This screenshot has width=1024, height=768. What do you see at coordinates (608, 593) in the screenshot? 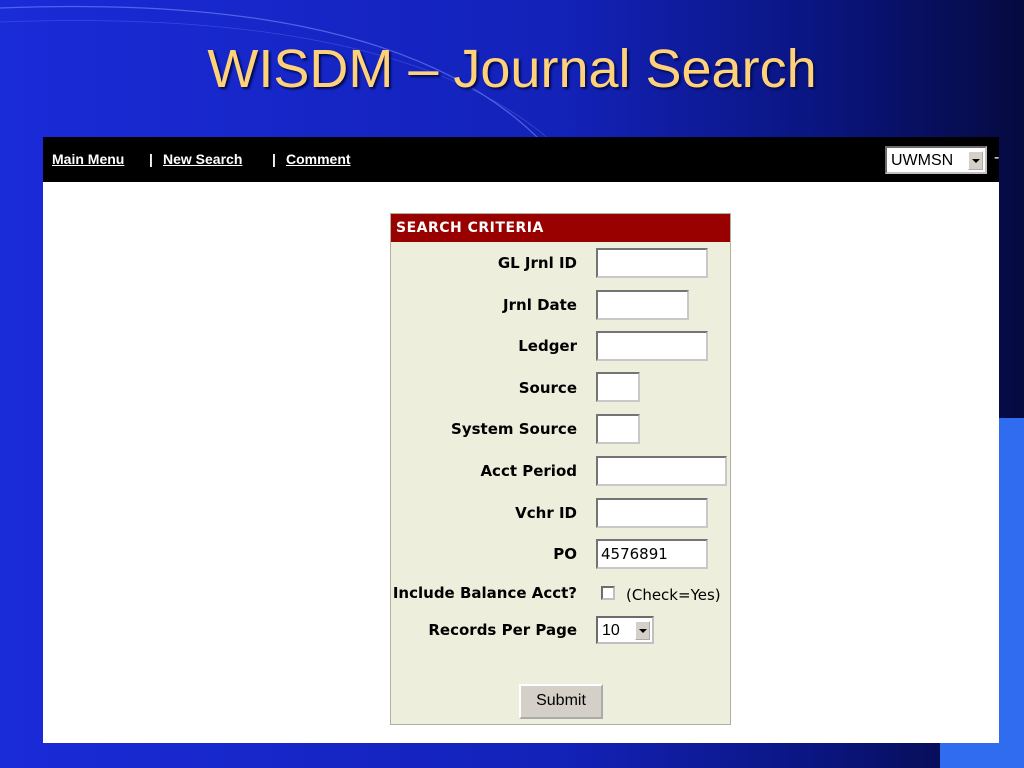
I see `include-balance-checkbox` at bounding box center [608, 593].